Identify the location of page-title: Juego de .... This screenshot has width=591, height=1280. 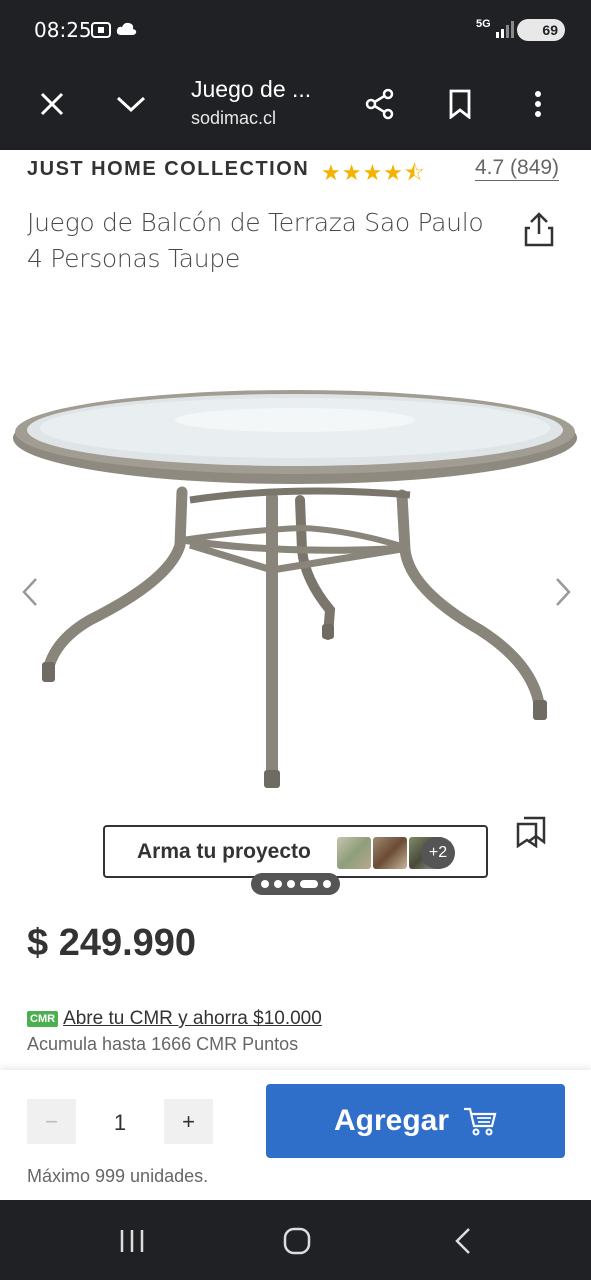
(251, 89).